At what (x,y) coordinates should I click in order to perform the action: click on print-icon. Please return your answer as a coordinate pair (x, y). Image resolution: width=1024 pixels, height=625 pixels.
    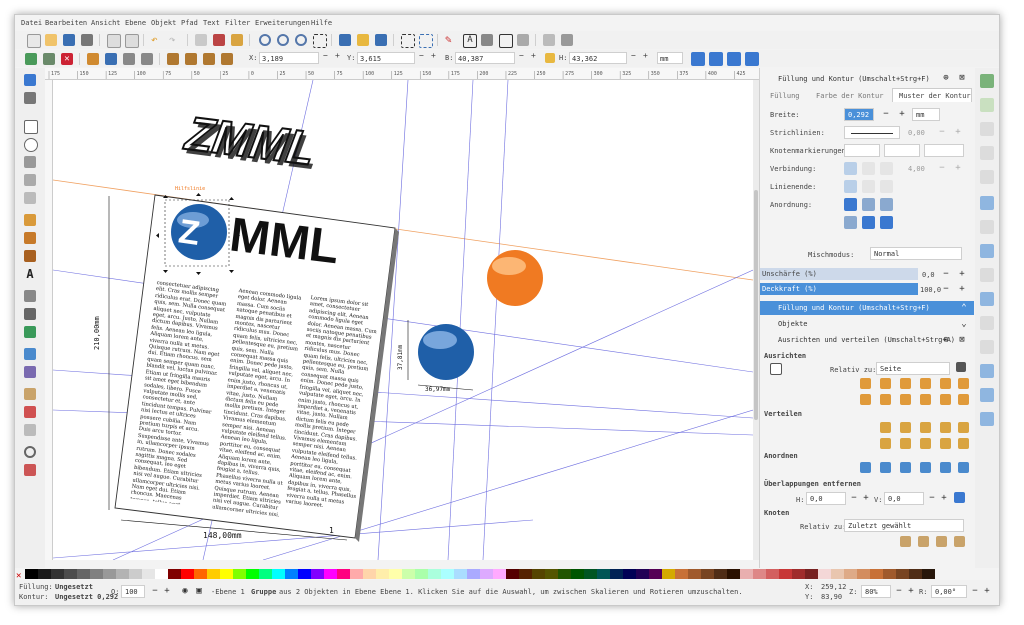
    Looking at the image, I should click on (87, 40).